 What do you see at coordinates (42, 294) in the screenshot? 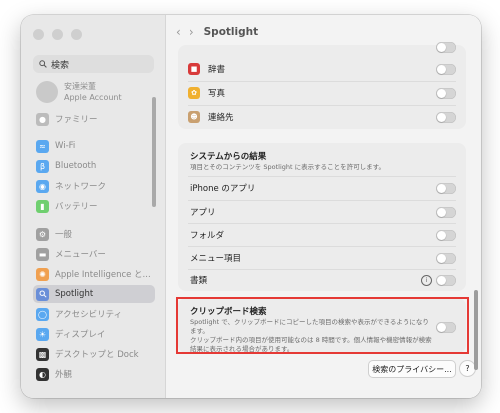
I see `spotlight-icon` at bounding box center [42, 294].